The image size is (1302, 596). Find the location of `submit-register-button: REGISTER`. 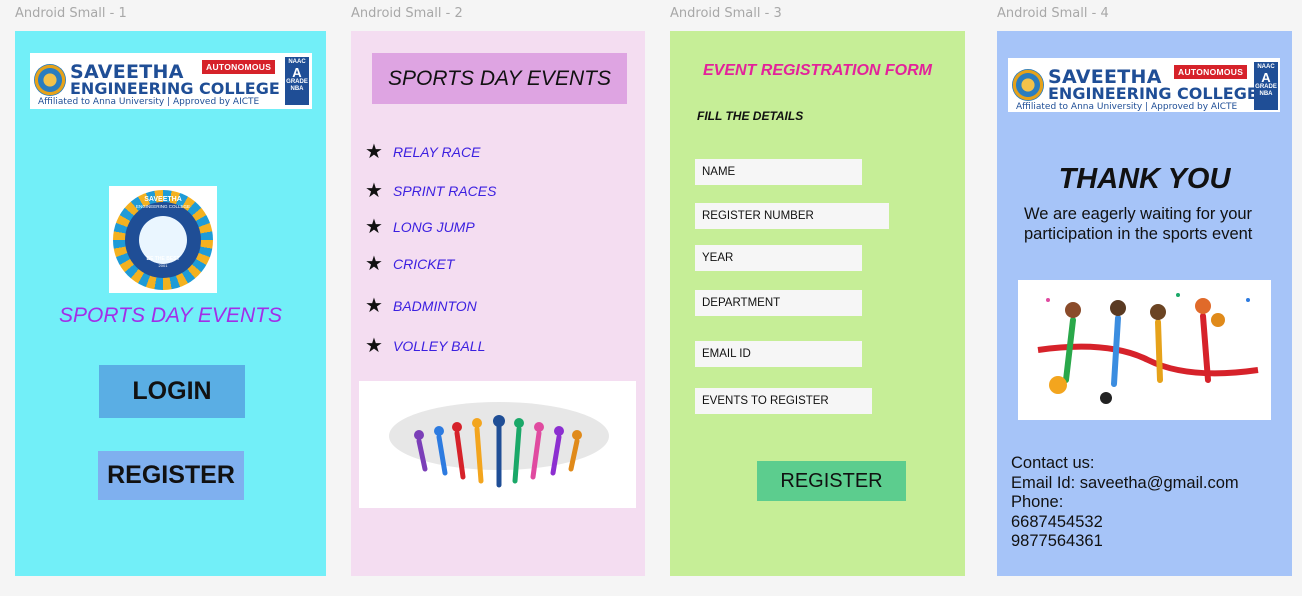

submit-register-button: REGISTER is located at coordinates (831, 481).